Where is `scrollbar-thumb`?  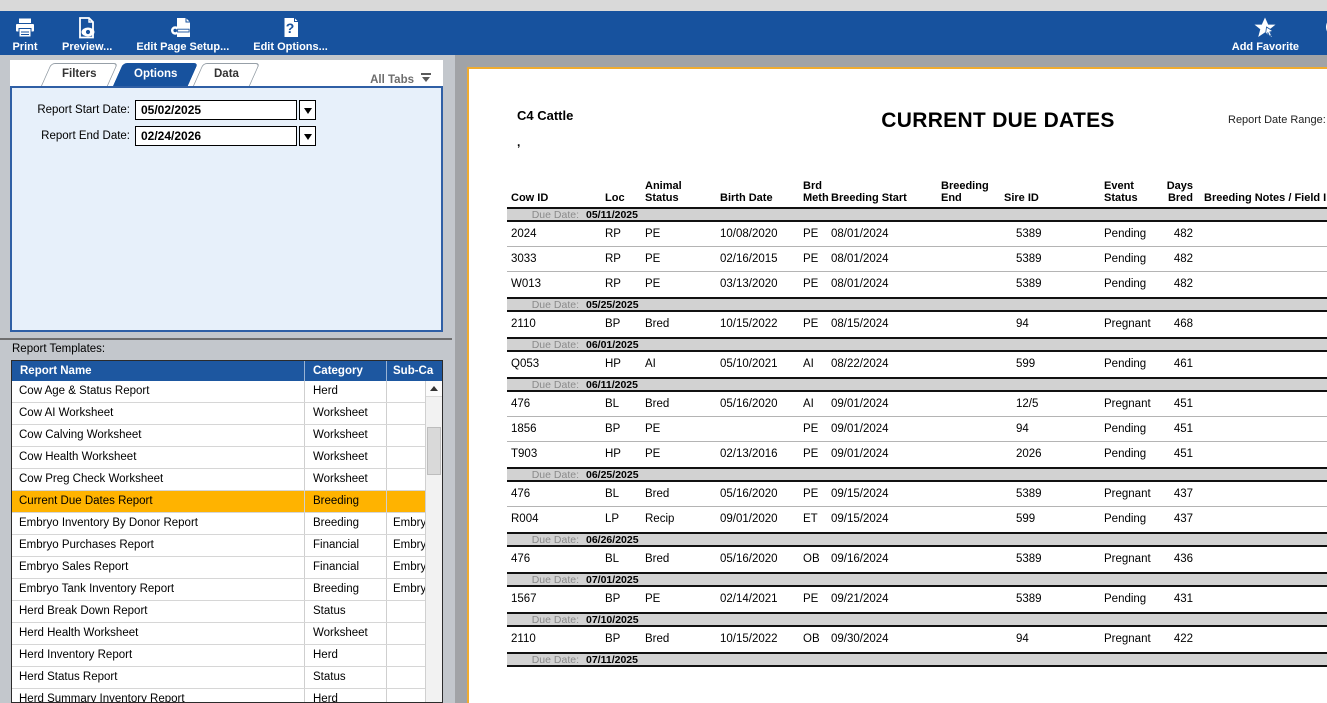
scrollbar-thumb is located at coordinates (434, 451).